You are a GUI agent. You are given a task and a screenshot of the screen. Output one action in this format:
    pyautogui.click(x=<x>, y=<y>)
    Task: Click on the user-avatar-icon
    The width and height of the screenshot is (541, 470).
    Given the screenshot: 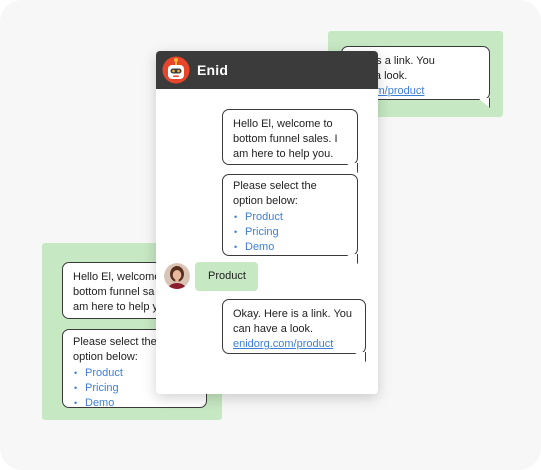 What is the action you would take?
    pyautogui.click(x=177, y=276)
    